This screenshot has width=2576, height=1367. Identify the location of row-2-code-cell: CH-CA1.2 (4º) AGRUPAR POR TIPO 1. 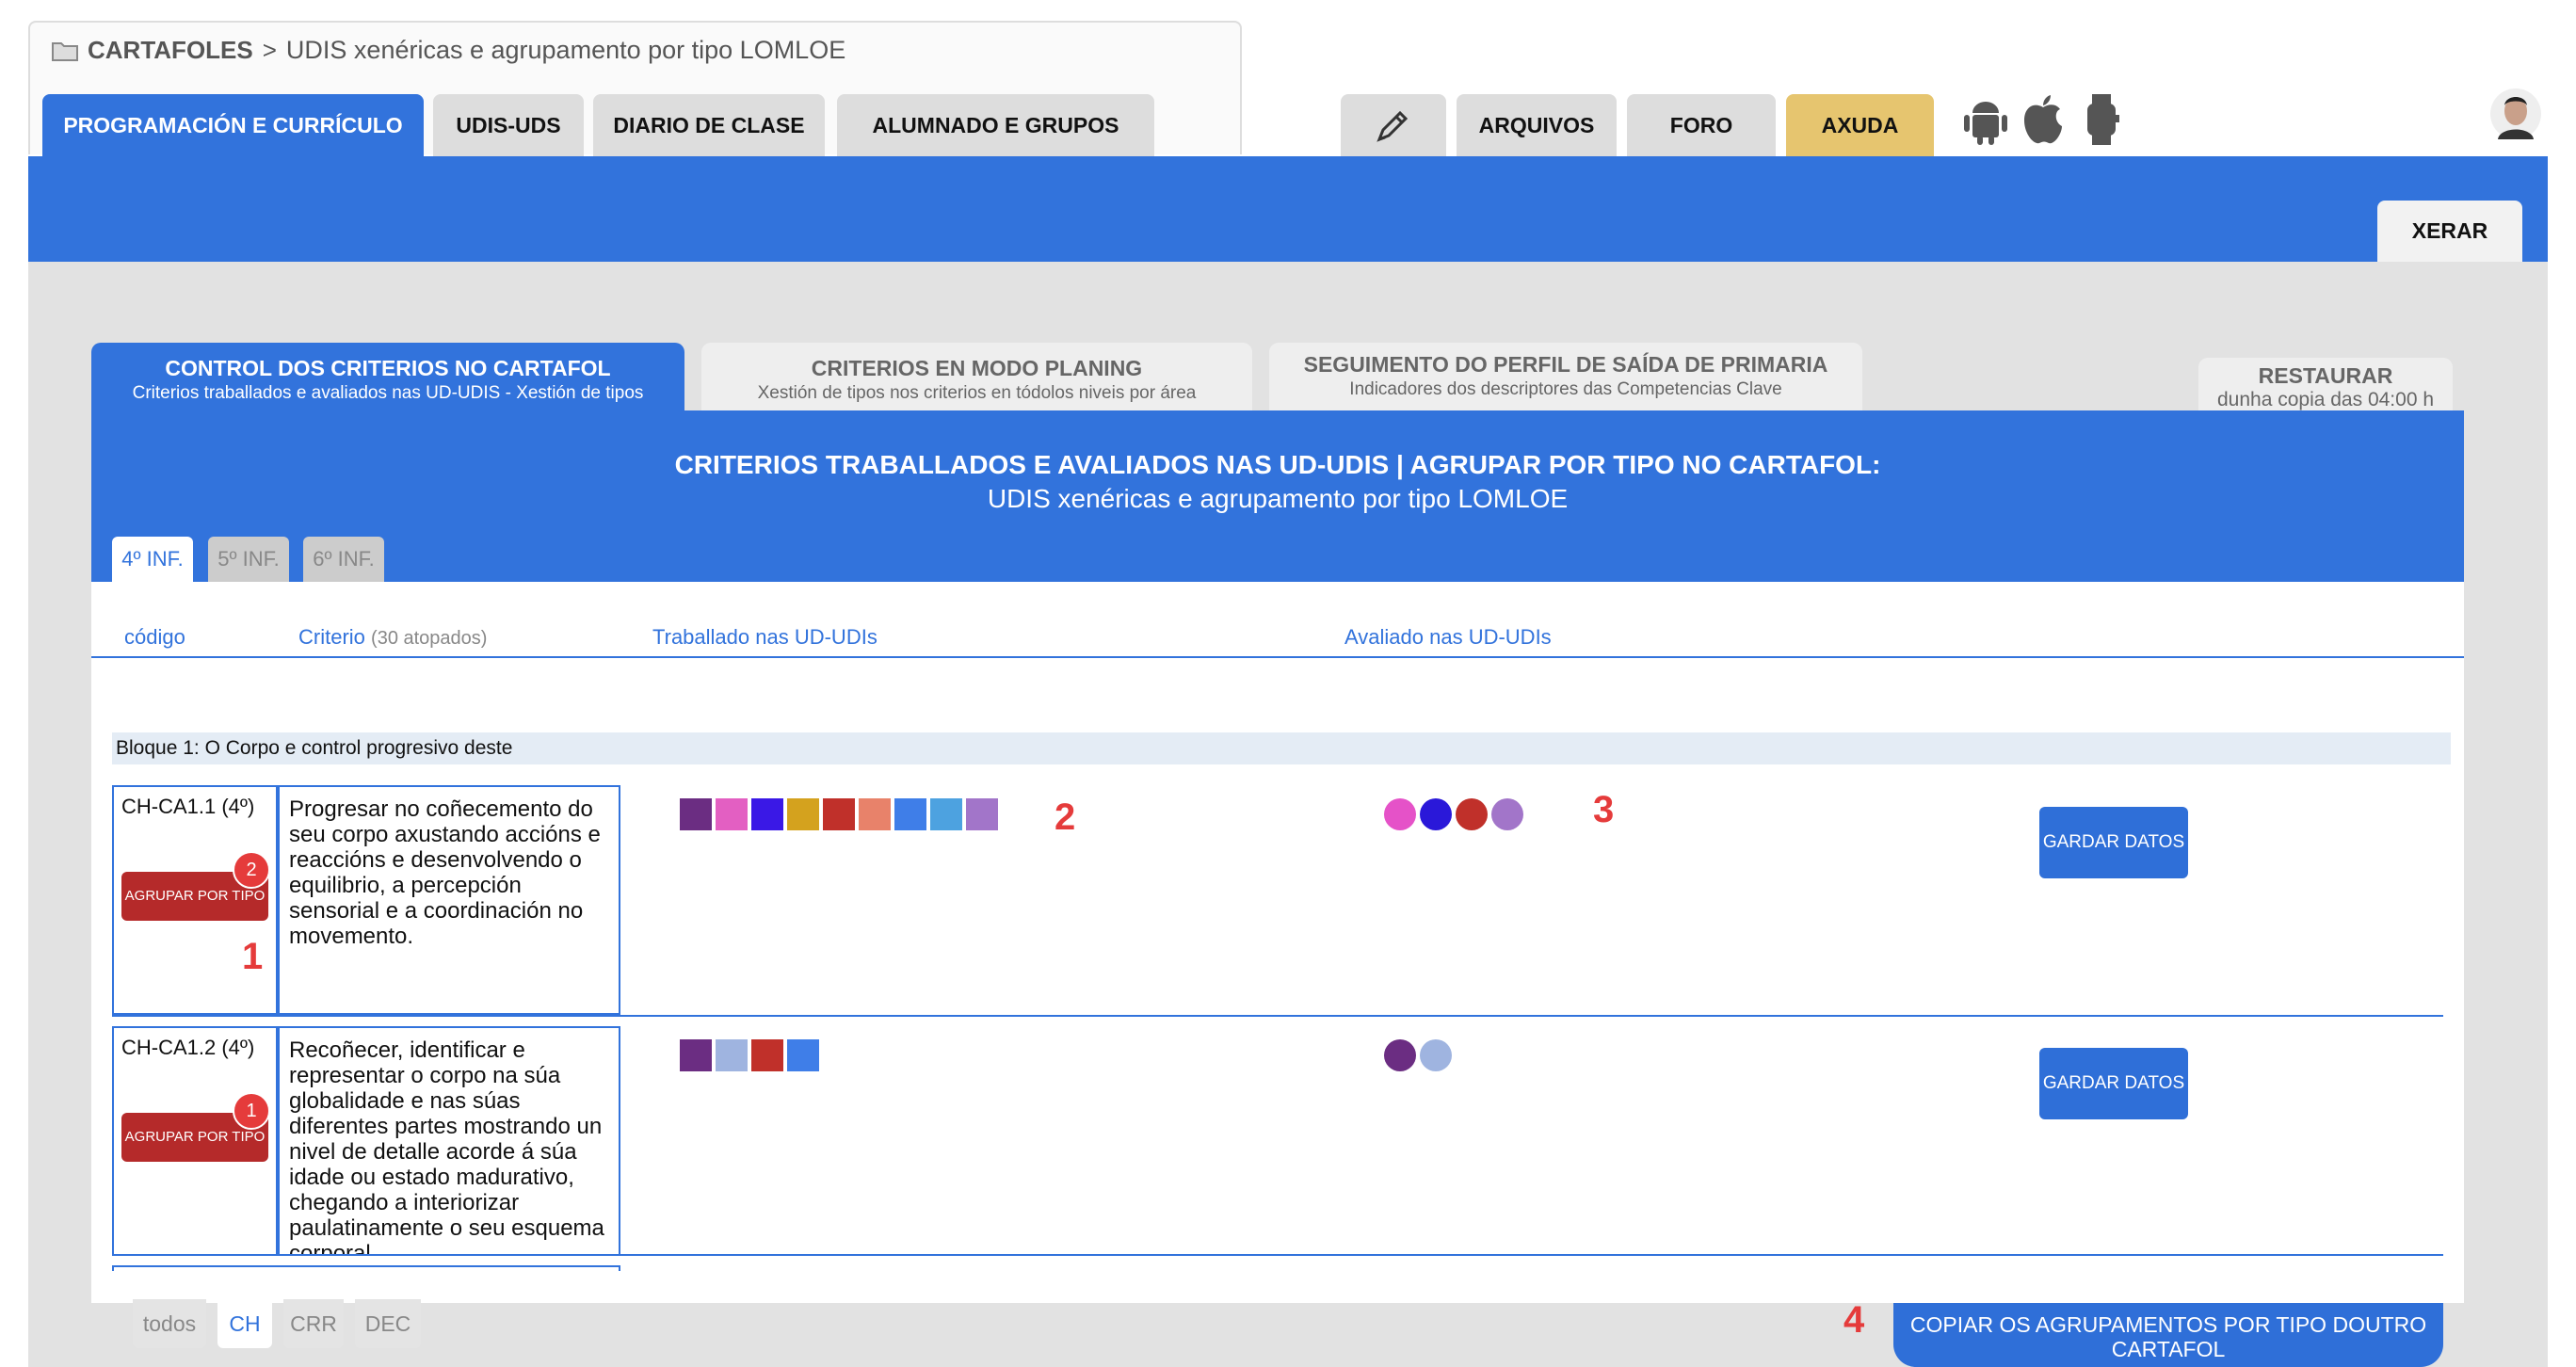
(195, 1141).